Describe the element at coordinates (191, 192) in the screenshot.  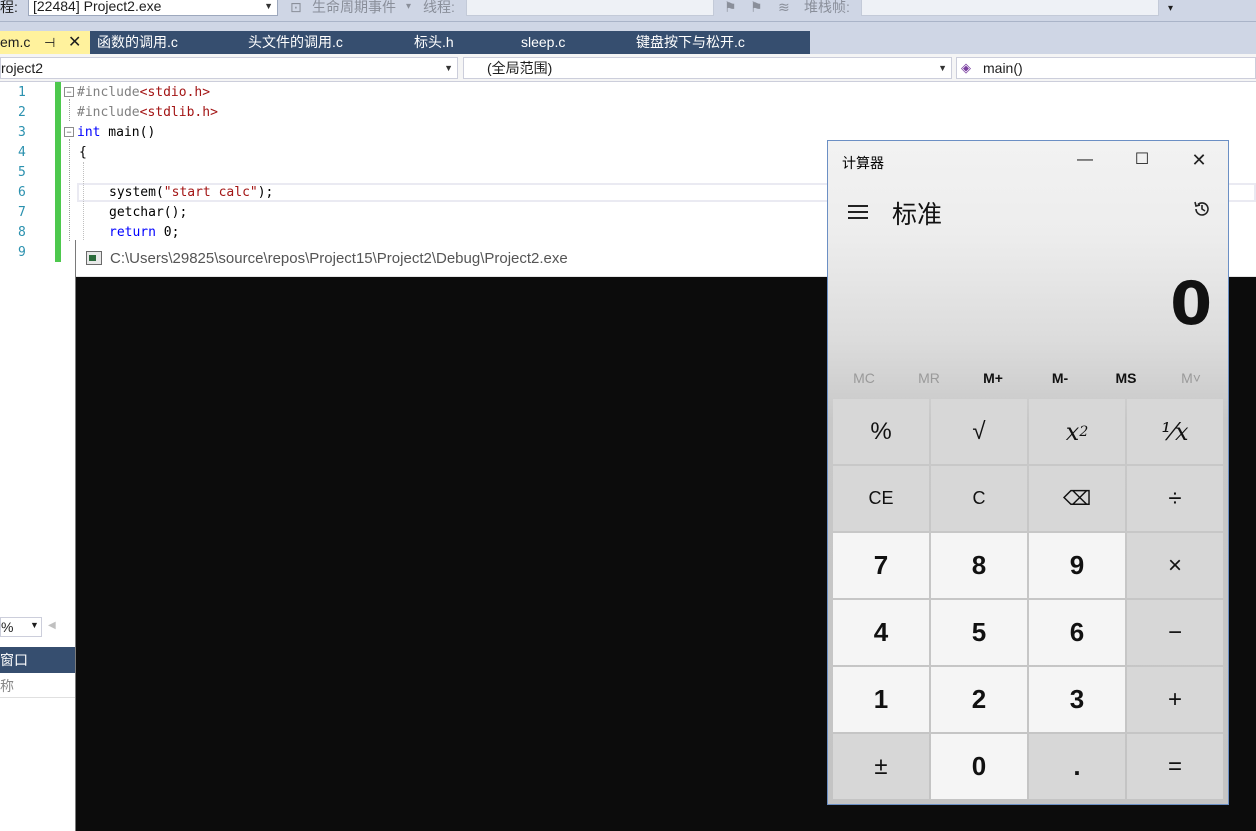
I see `code-line-6: system("start calc");` at that location.